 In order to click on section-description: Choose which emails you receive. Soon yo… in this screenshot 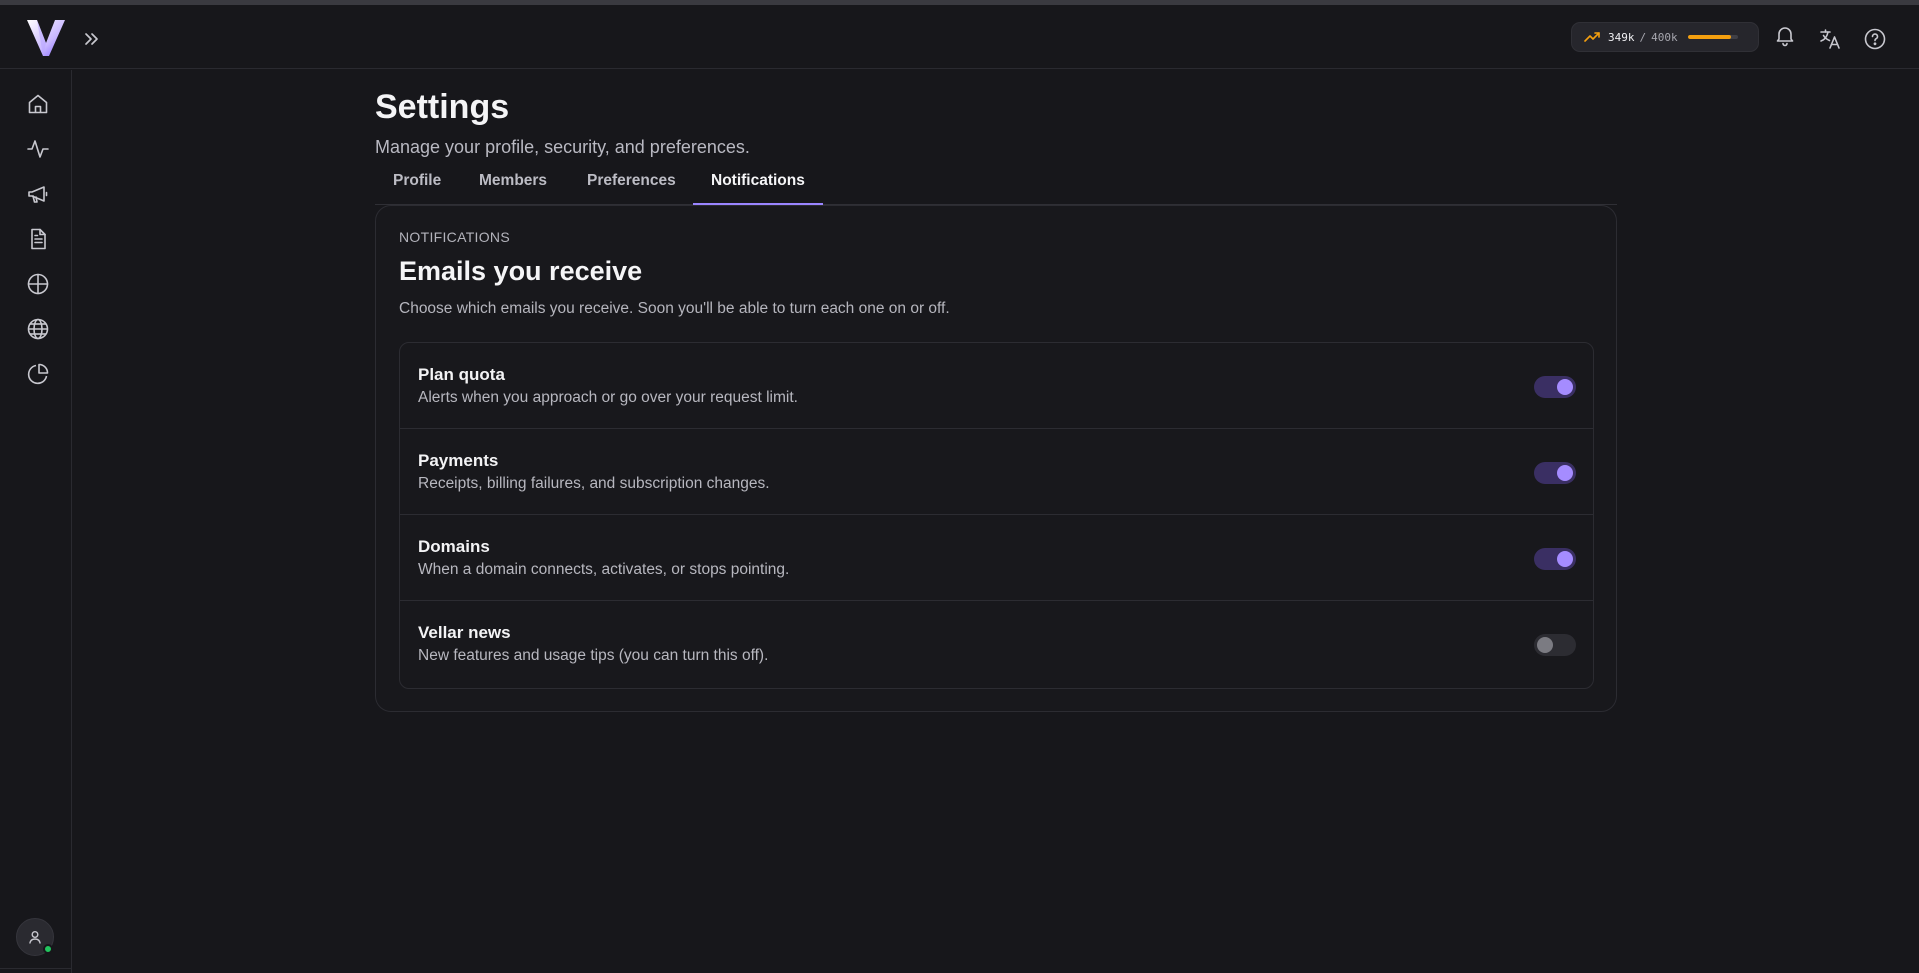, I will do `click(674, 308)`.